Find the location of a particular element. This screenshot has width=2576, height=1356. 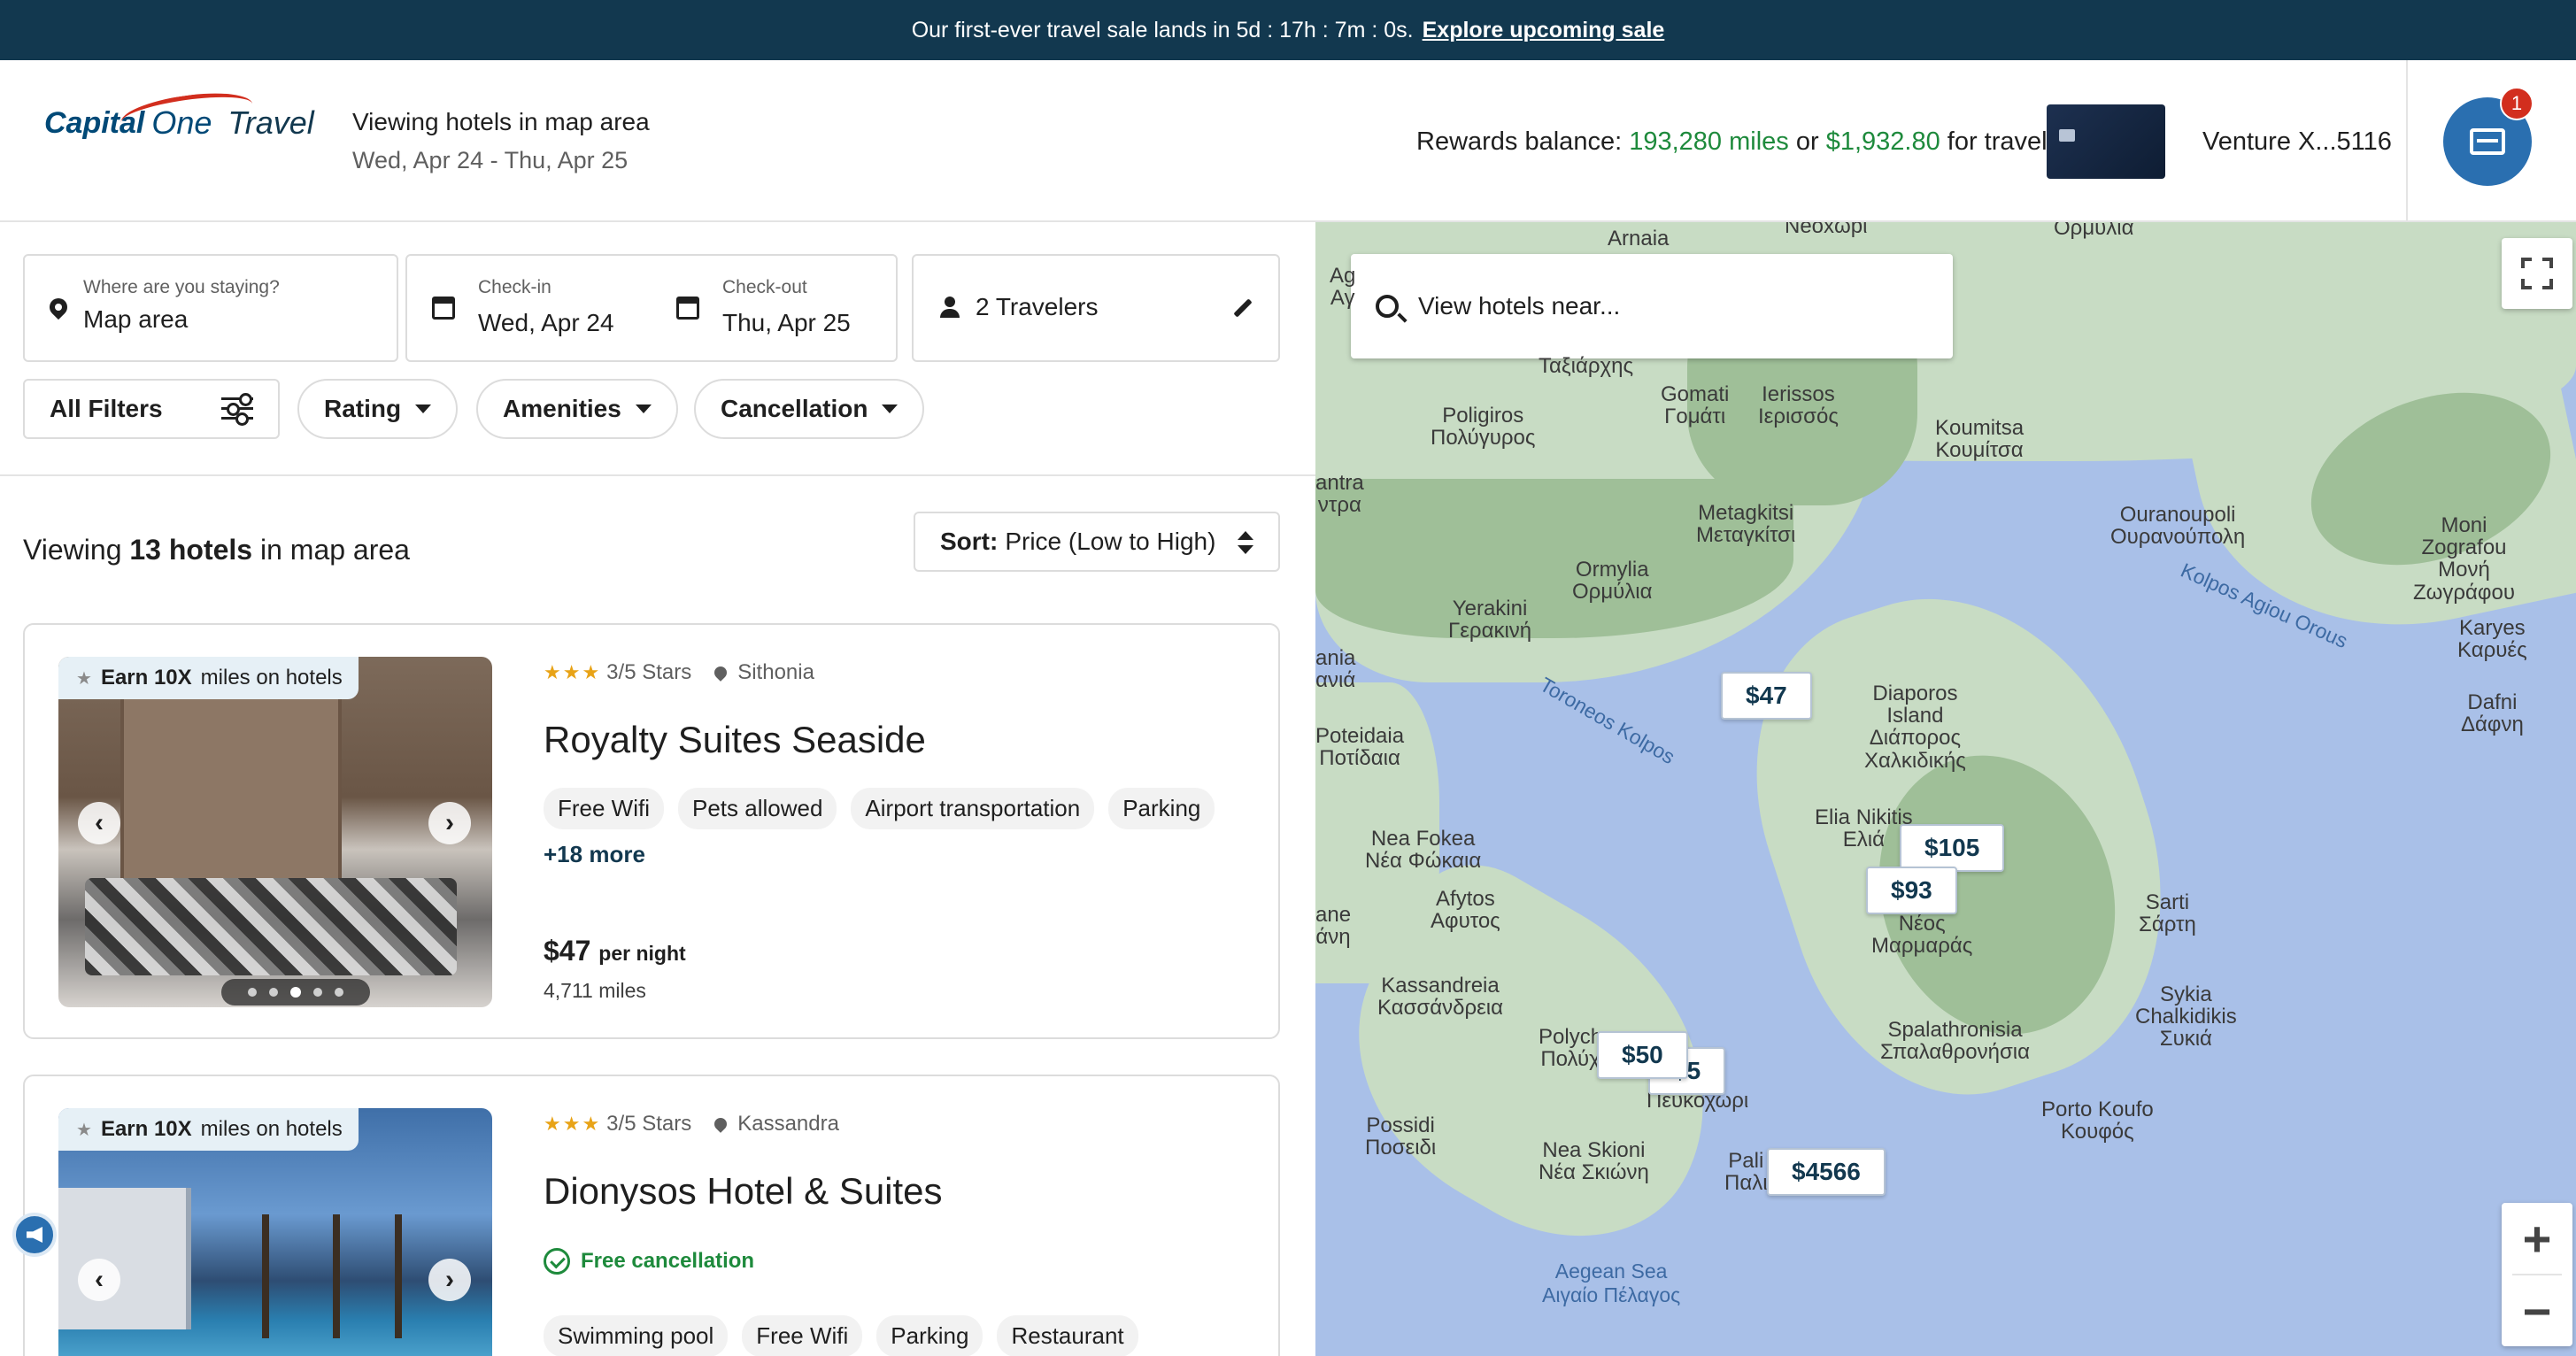

map-label: Koumitsa Κουμίτσα is located at coordinates (1980, 439).